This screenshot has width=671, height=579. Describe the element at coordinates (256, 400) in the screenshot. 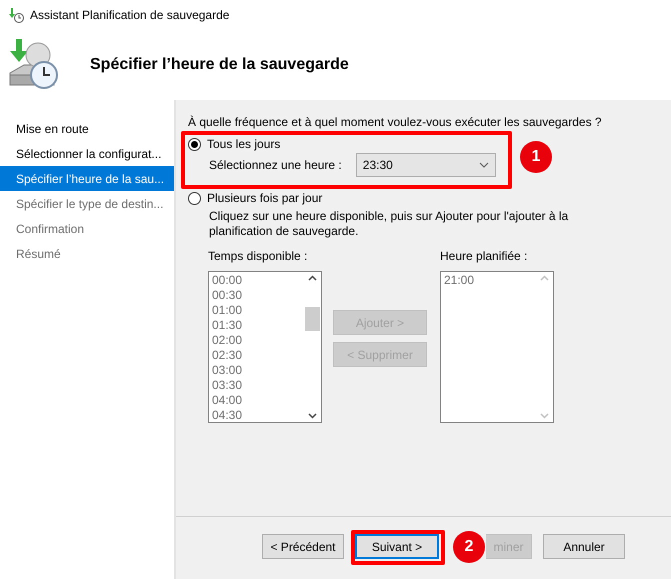

I see `list-item: 04:00` at that location.